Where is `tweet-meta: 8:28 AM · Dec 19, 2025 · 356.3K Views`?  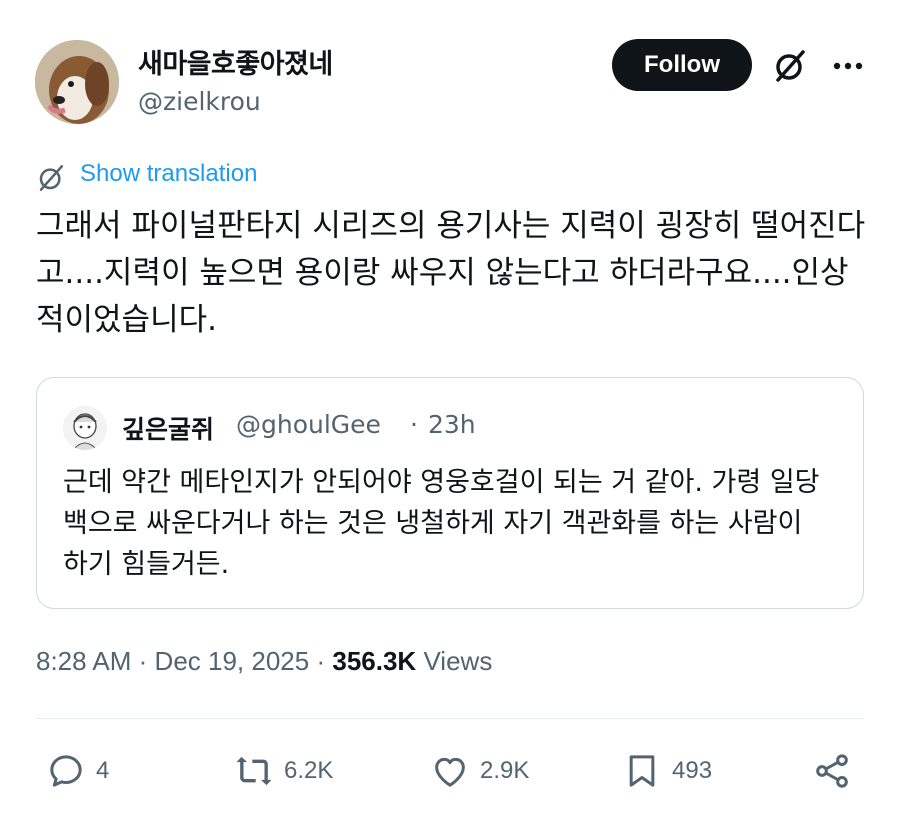 tweet-meta: 8:28 AM · Dec 19, 2025 · 356.3K Views is located at coordinates (264, 661).